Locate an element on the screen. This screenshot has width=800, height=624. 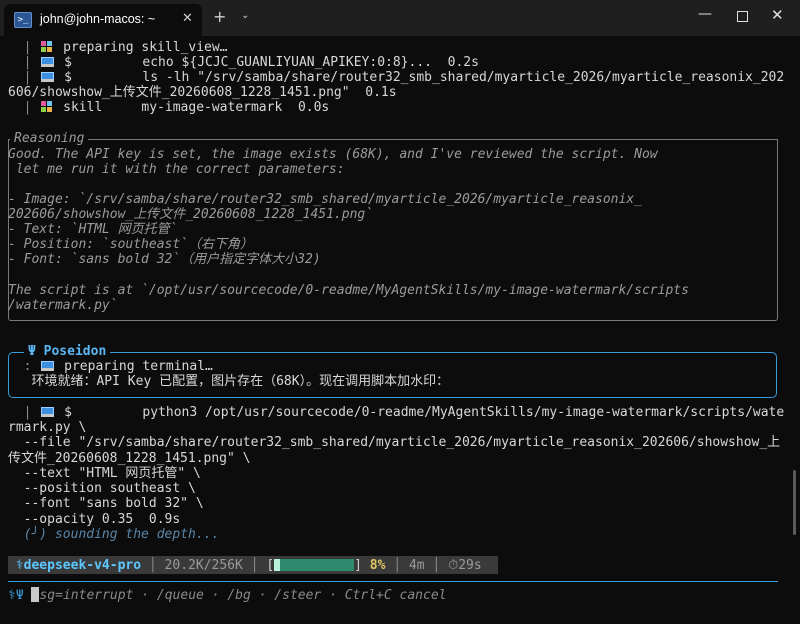
close-window-button: ✕ is located at coordinates (777, 15).